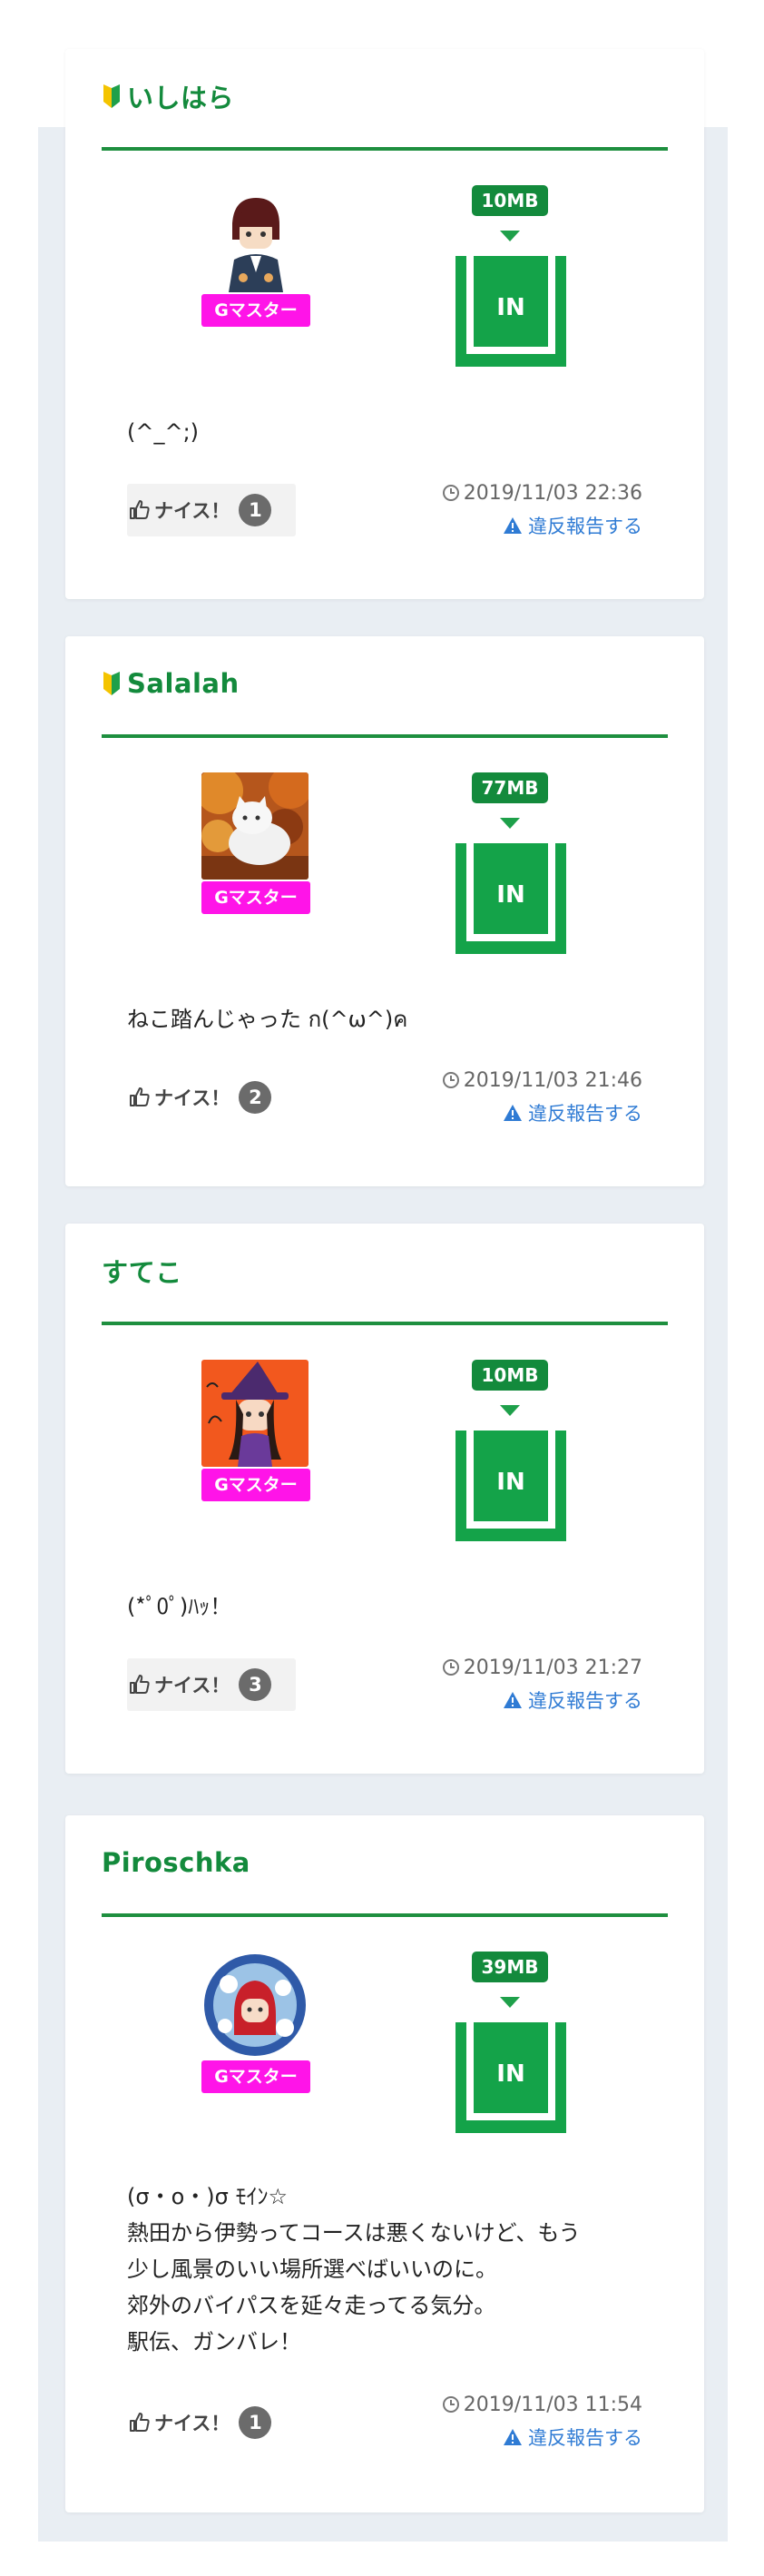  What do you see at coordinates (142, 1271) in the screenshot?
I see `user-name-link: すてこ` at bounding box center [142, 1271].